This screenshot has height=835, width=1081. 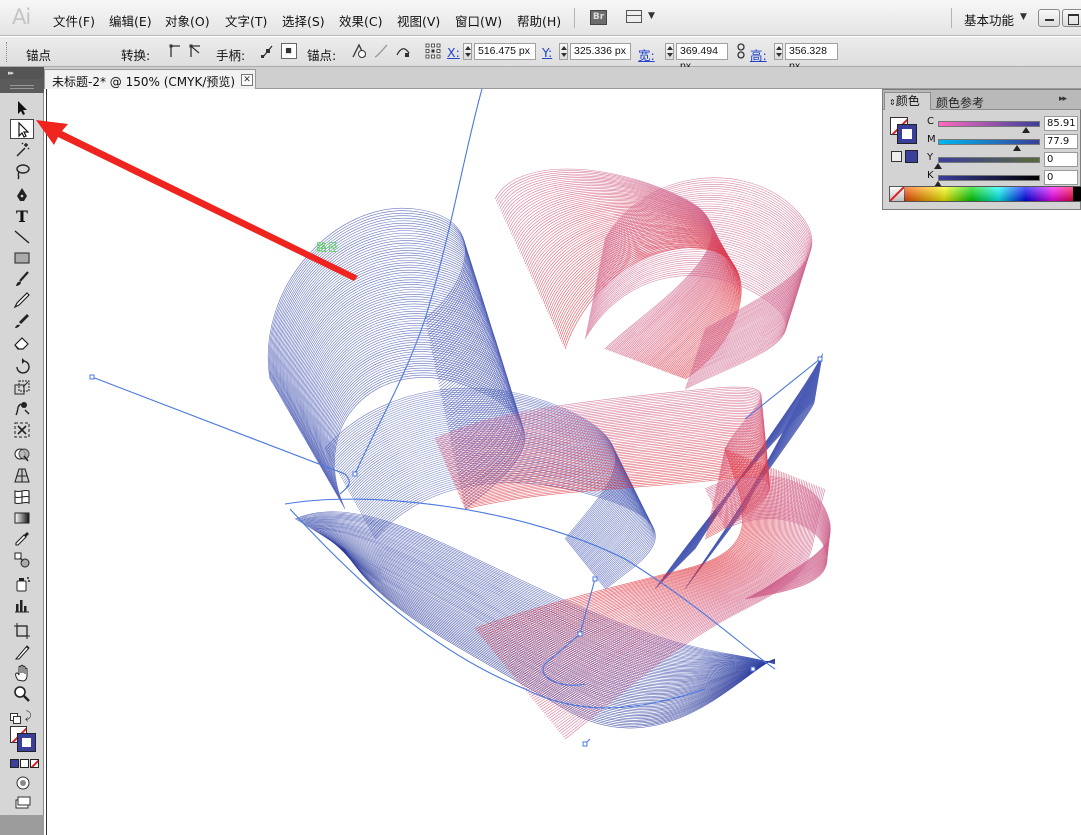 I want to click on blend-tool, so click(x=22, y=560).